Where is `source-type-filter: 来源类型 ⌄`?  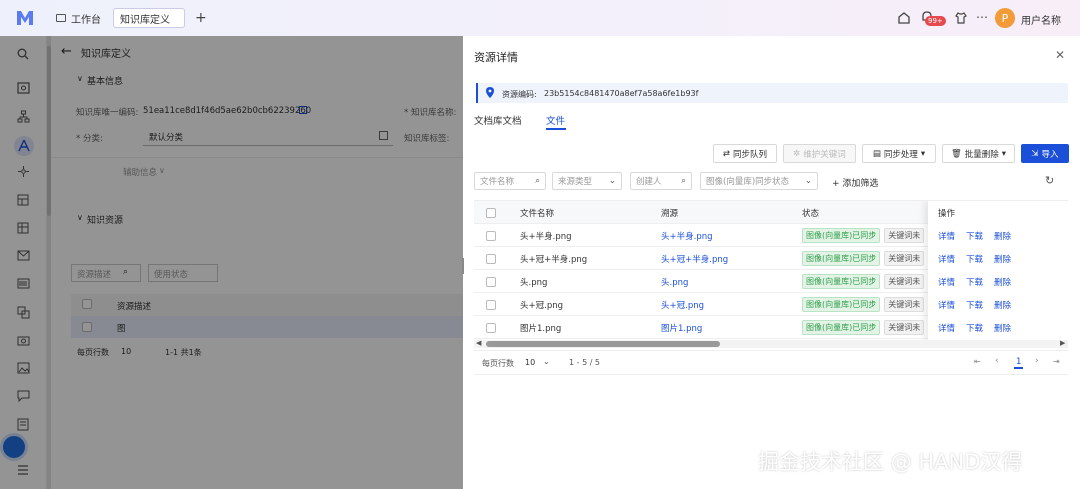 source-type-filter: 来源类型 ⌄ is located at coordinates (587, 181).